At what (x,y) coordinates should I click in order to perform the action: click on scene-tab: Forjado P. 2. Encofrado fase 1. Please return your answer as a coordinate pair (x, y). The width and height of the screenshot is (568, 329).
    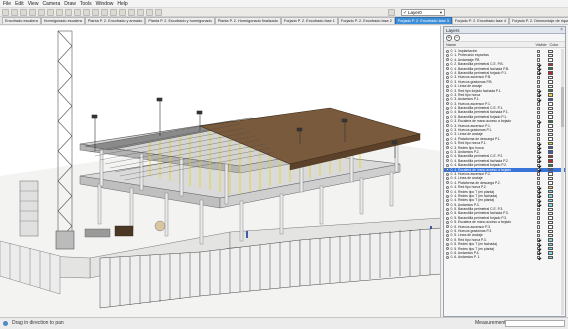
    Looking at the image, I should click on (309, 20).